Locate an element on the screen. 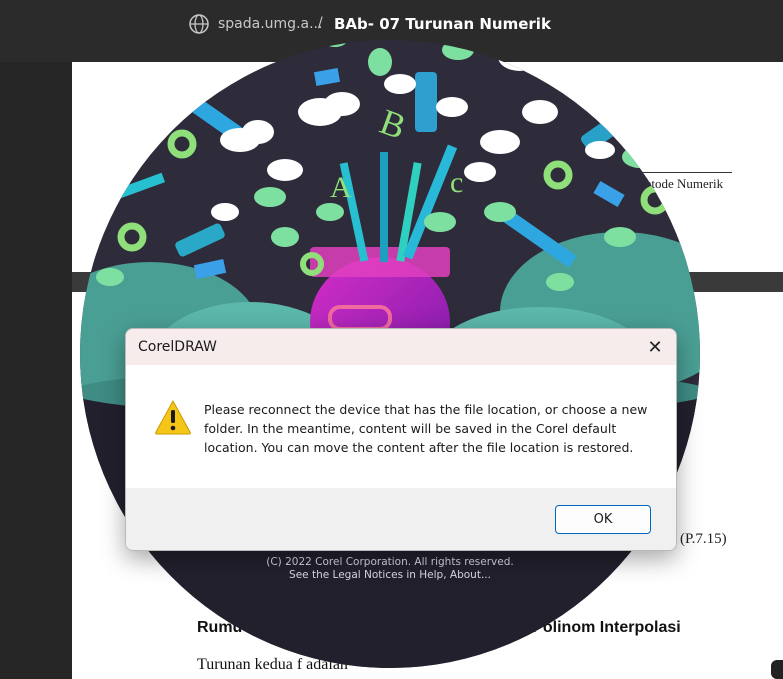 This screenshot has height=679, width=783. warning-icon is located at coordinates (173, 417).